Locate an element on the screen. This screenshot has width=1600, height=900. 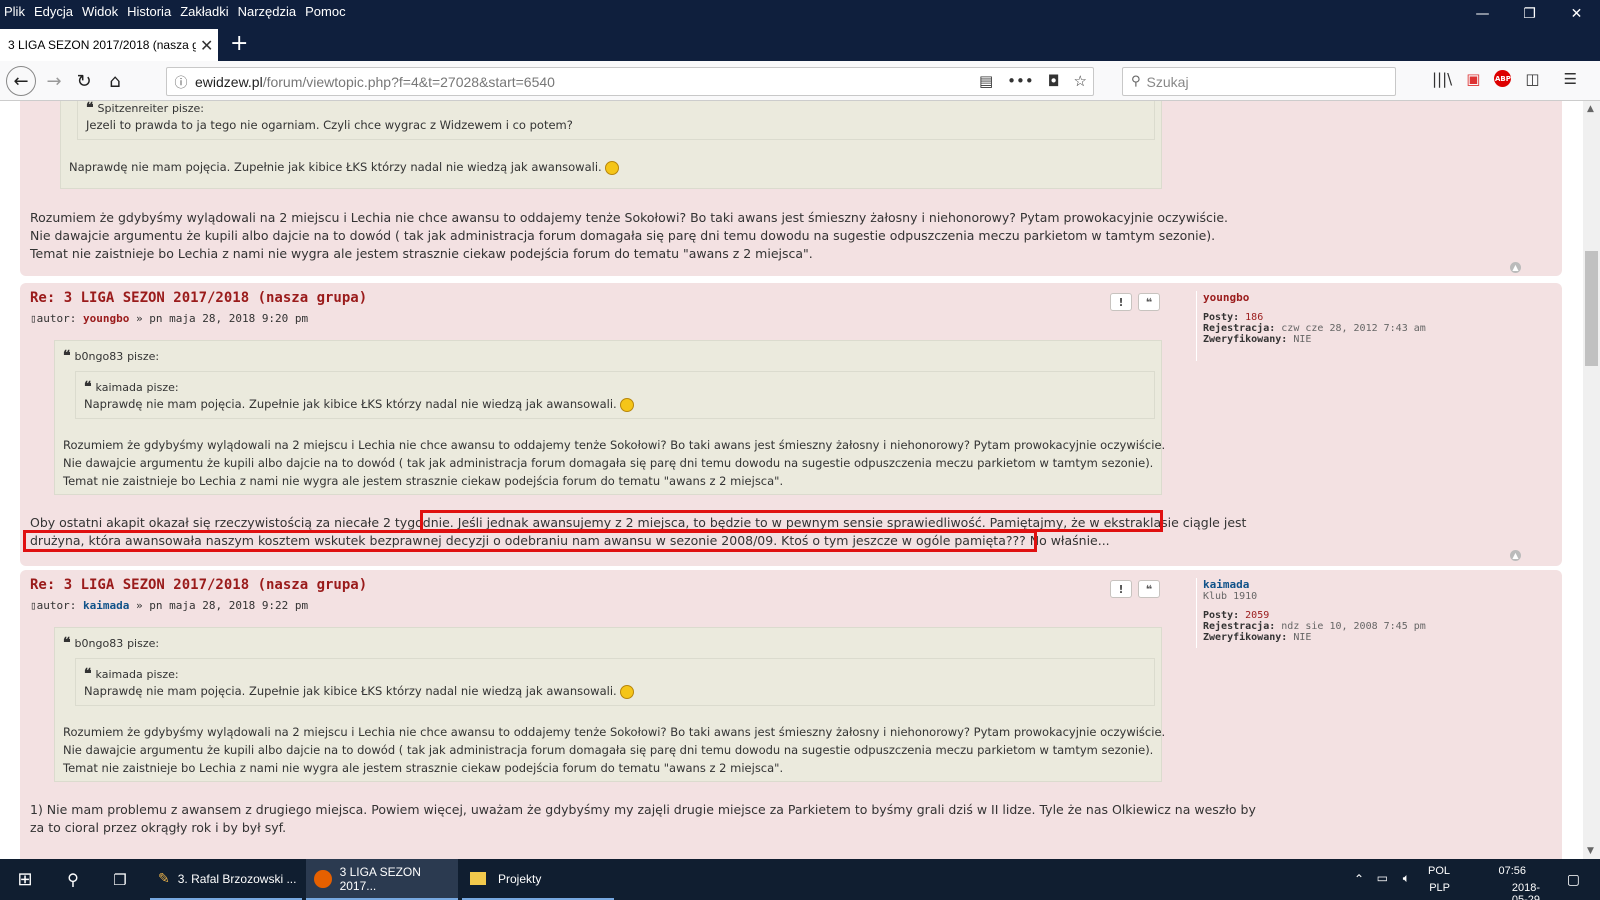
profile-registration: Rejestracja: czw cze 28, 2012 7:43 am is located at coordinates (1314, 328).